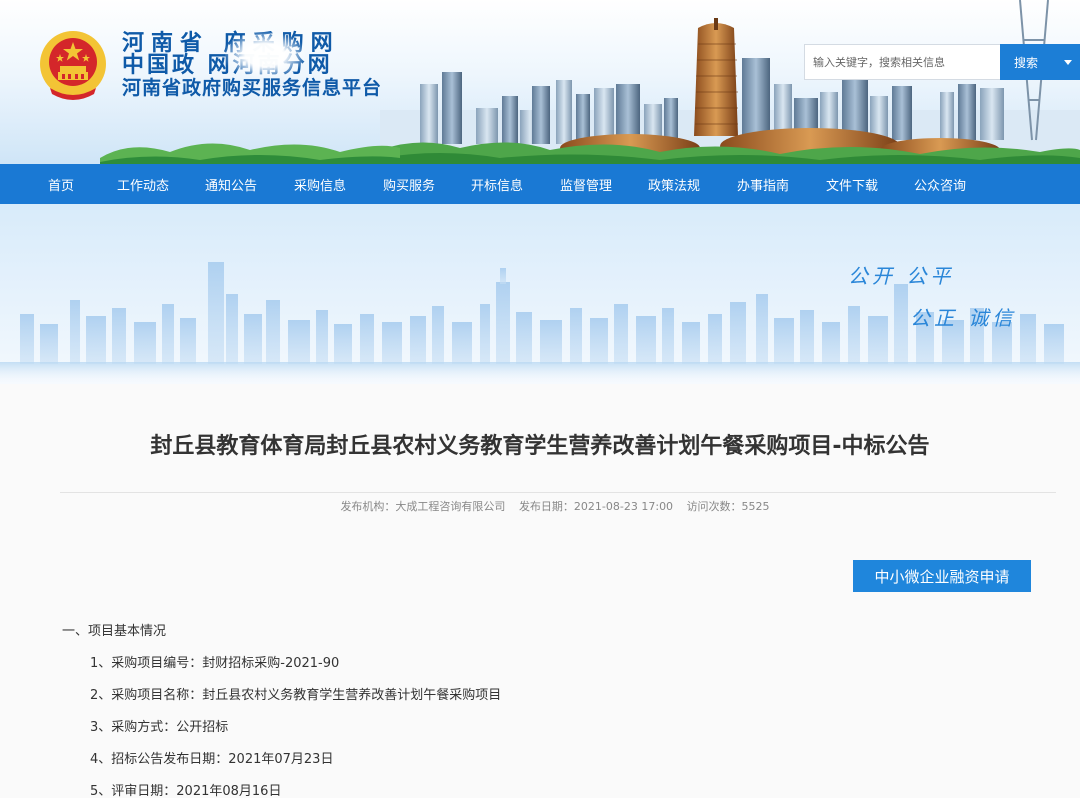 This screenshot has width=1080, height=798. Describe the element at coordinates (730, 82) in the screenshot. I see `header-skyline-illustration` at that location.